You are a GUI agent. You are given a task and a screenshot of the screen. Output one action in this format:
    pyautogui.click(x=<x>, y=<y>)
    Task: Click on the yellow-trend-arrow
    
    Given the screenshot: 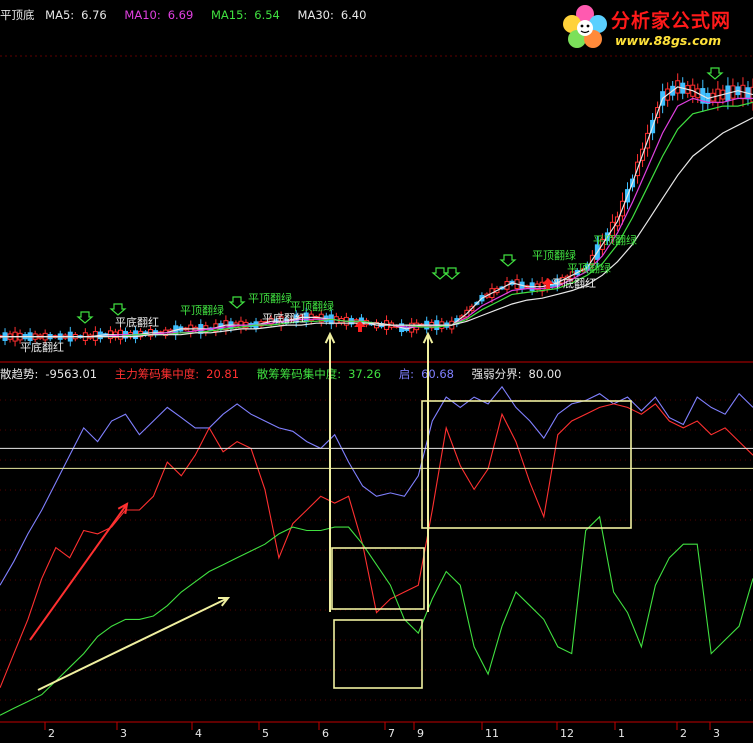 What is the action you would take?
    pyautogui.click(x=133, y=644)
    